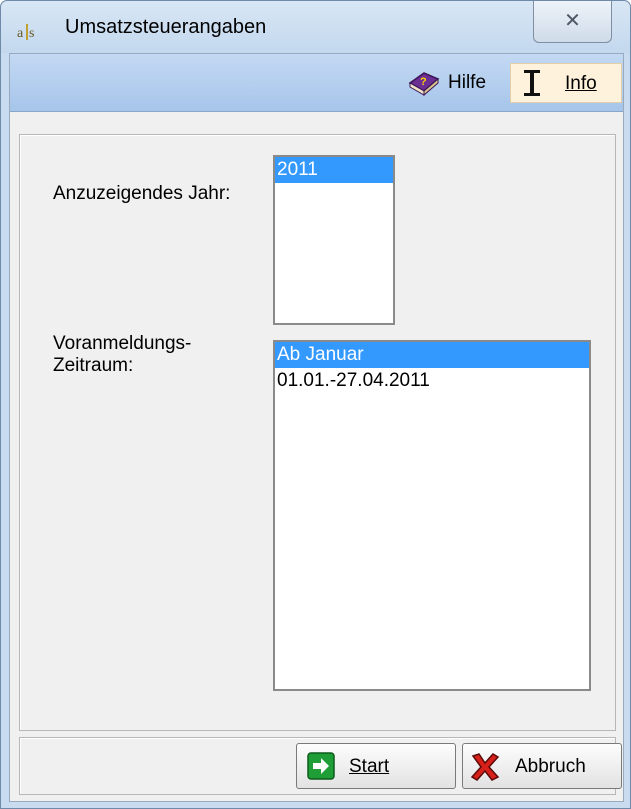  Describe the element at coordinates (550, 766) in the screenshot. I see `cancel-label: Abbruch` at that location.